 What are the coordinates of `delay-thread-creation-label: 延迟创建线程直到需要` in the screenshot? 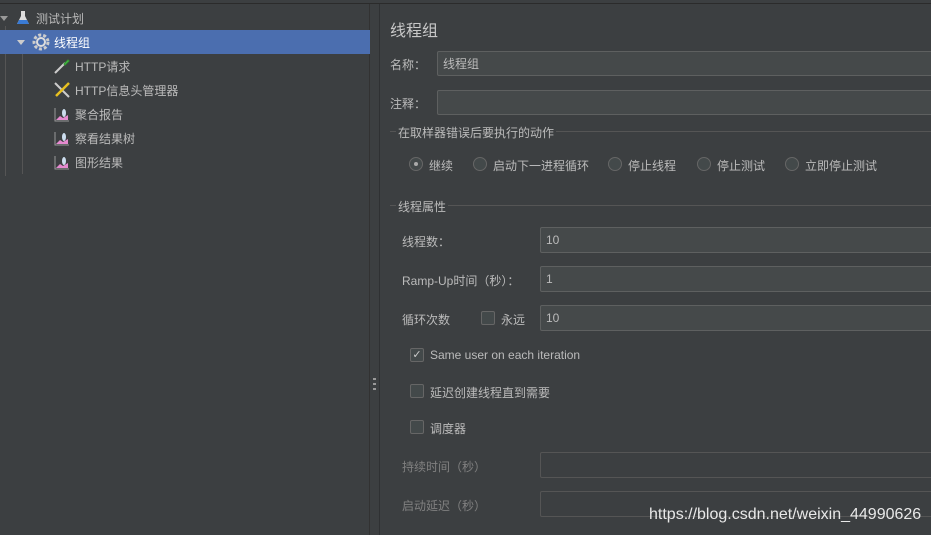 It's located at (490, 392).